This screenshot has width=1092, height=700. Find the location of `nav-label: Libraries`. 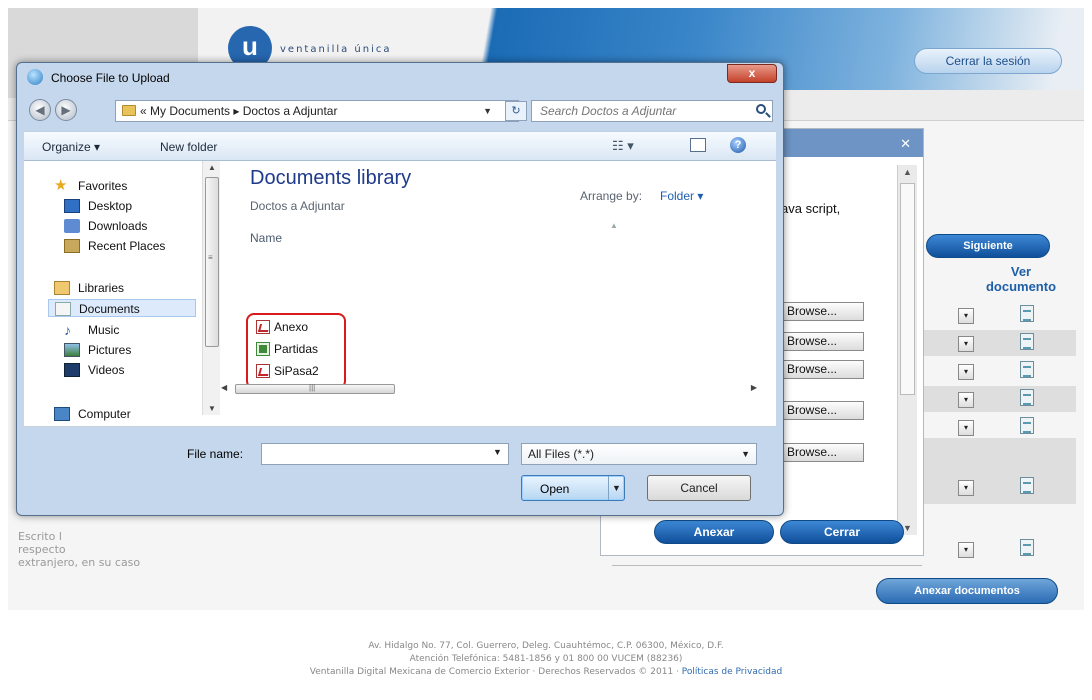

nav-label: Libraries is located at coordinates (101, 288).